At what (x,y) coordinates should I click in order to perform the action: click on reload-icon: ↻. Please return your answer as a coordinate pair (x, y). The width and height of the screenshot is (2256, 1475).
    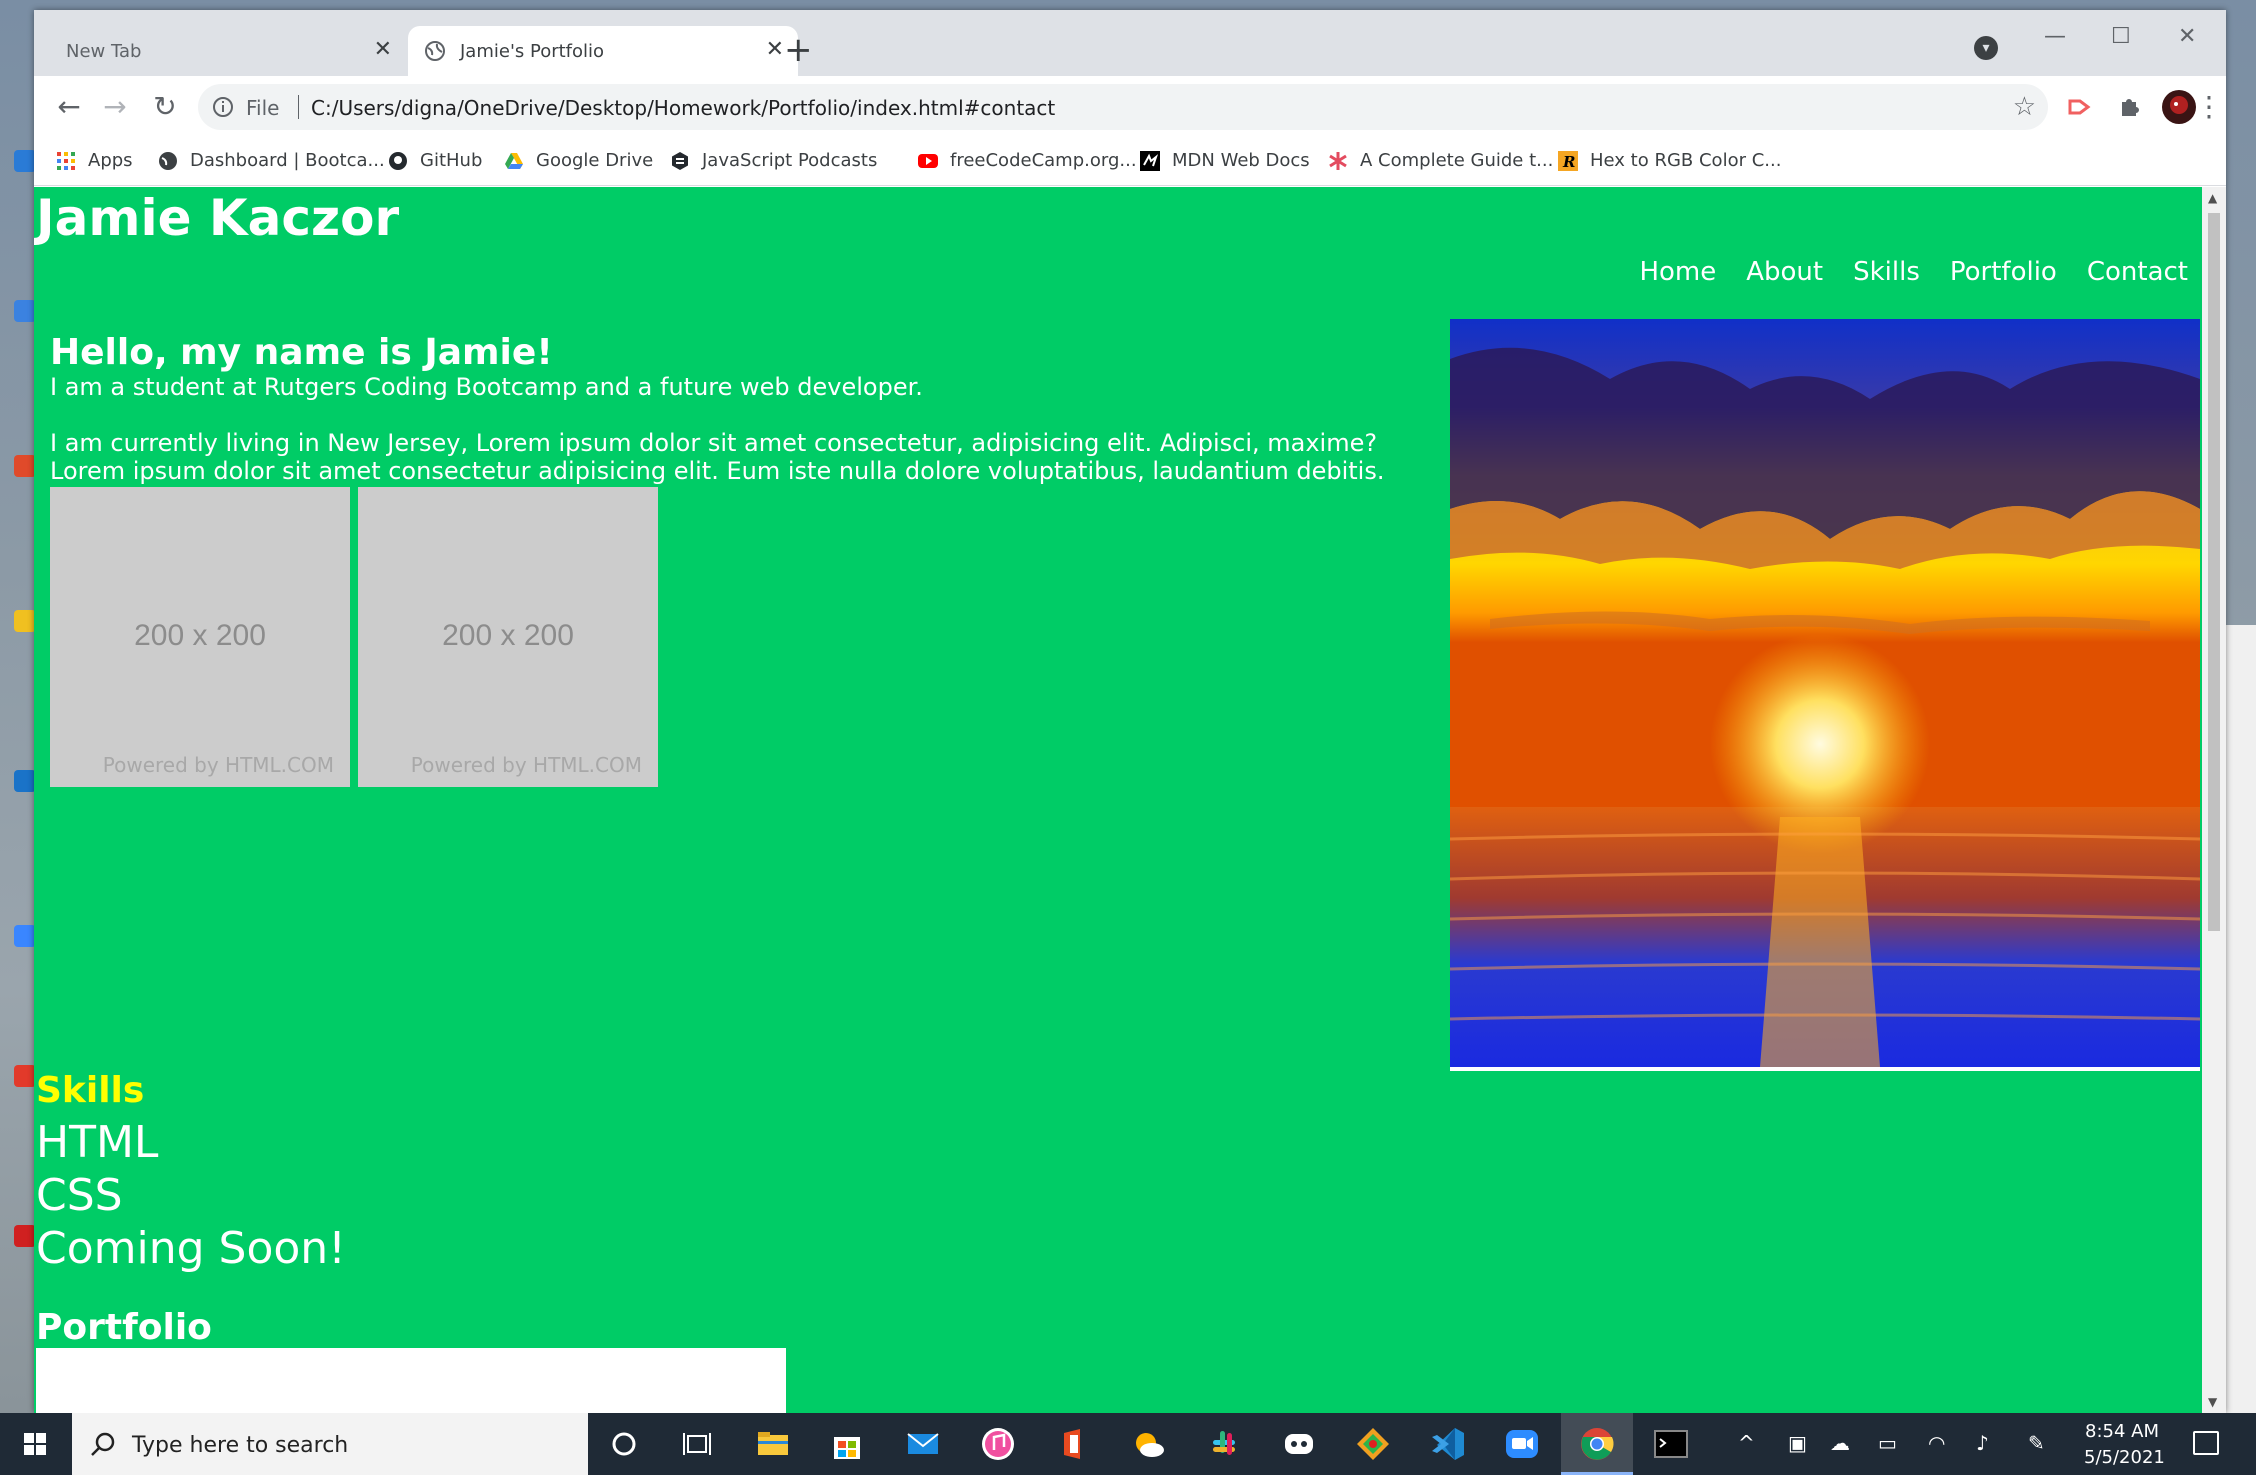
    Looking at the image, I should click on (165, 107).